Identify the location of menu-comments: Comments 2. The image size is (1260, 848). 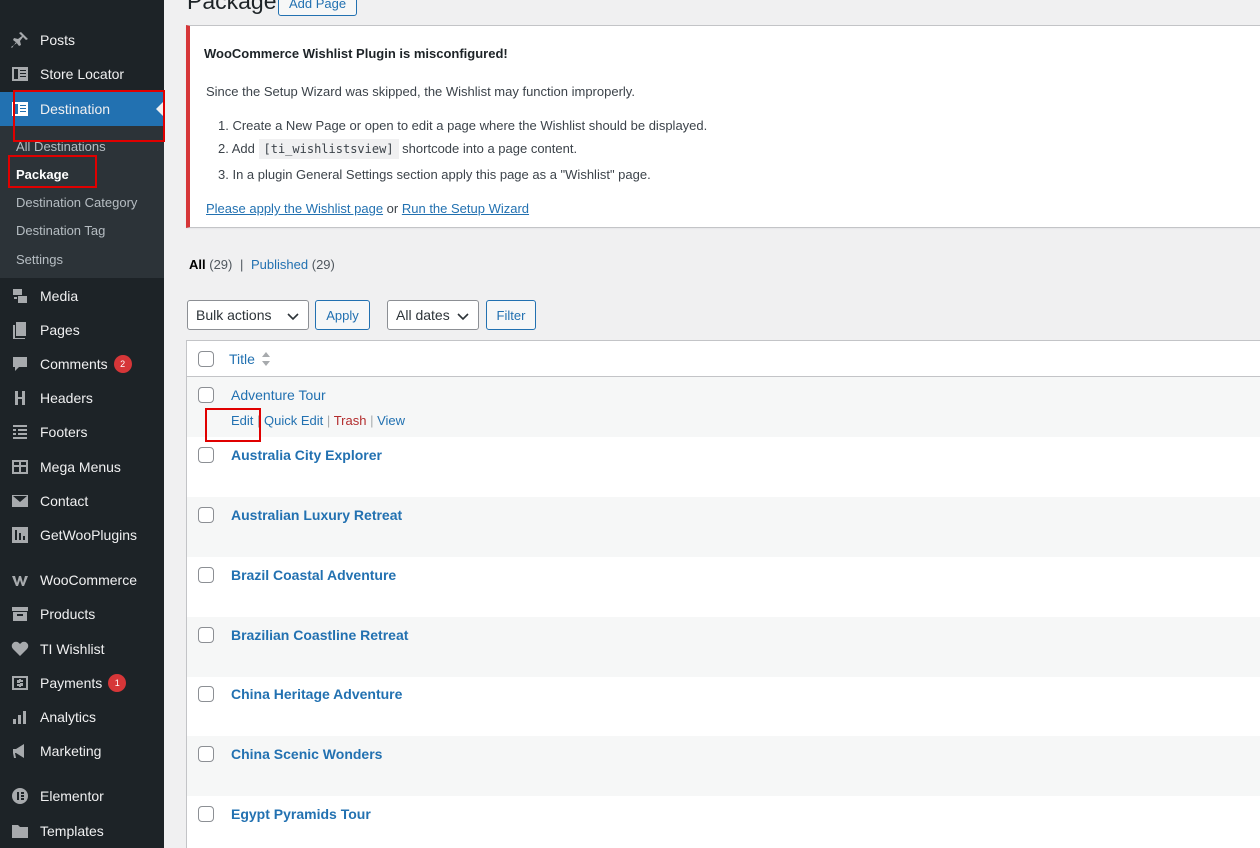
(82, 364).